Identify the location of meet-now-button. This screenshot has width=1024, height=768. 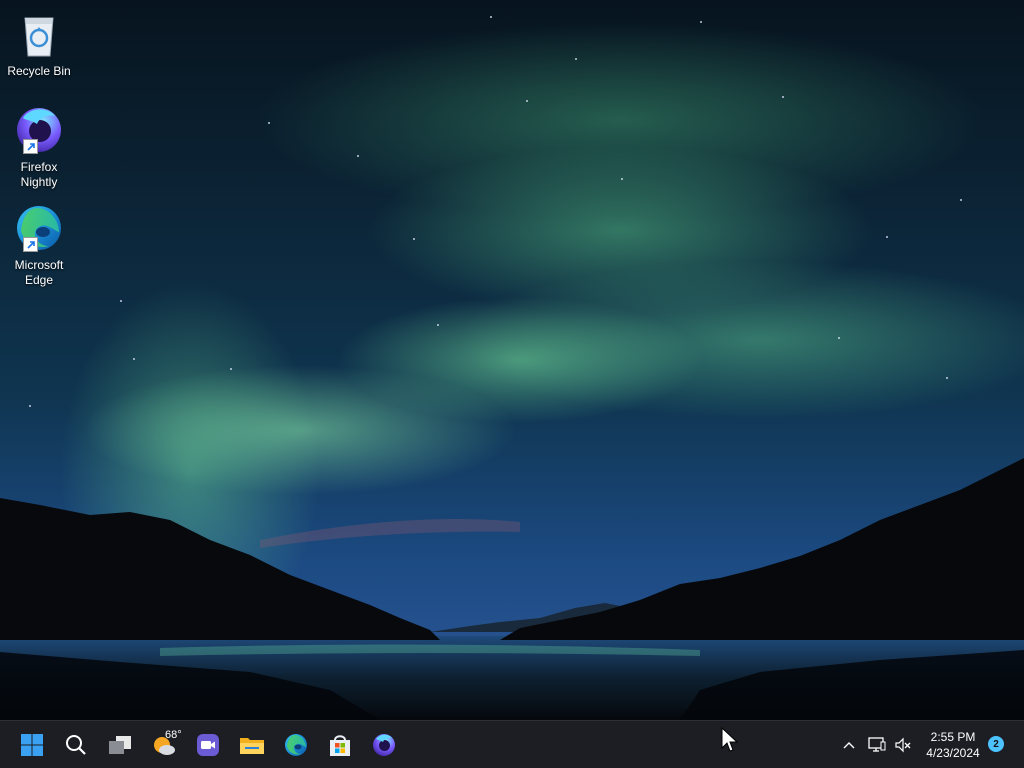
(208, 745).